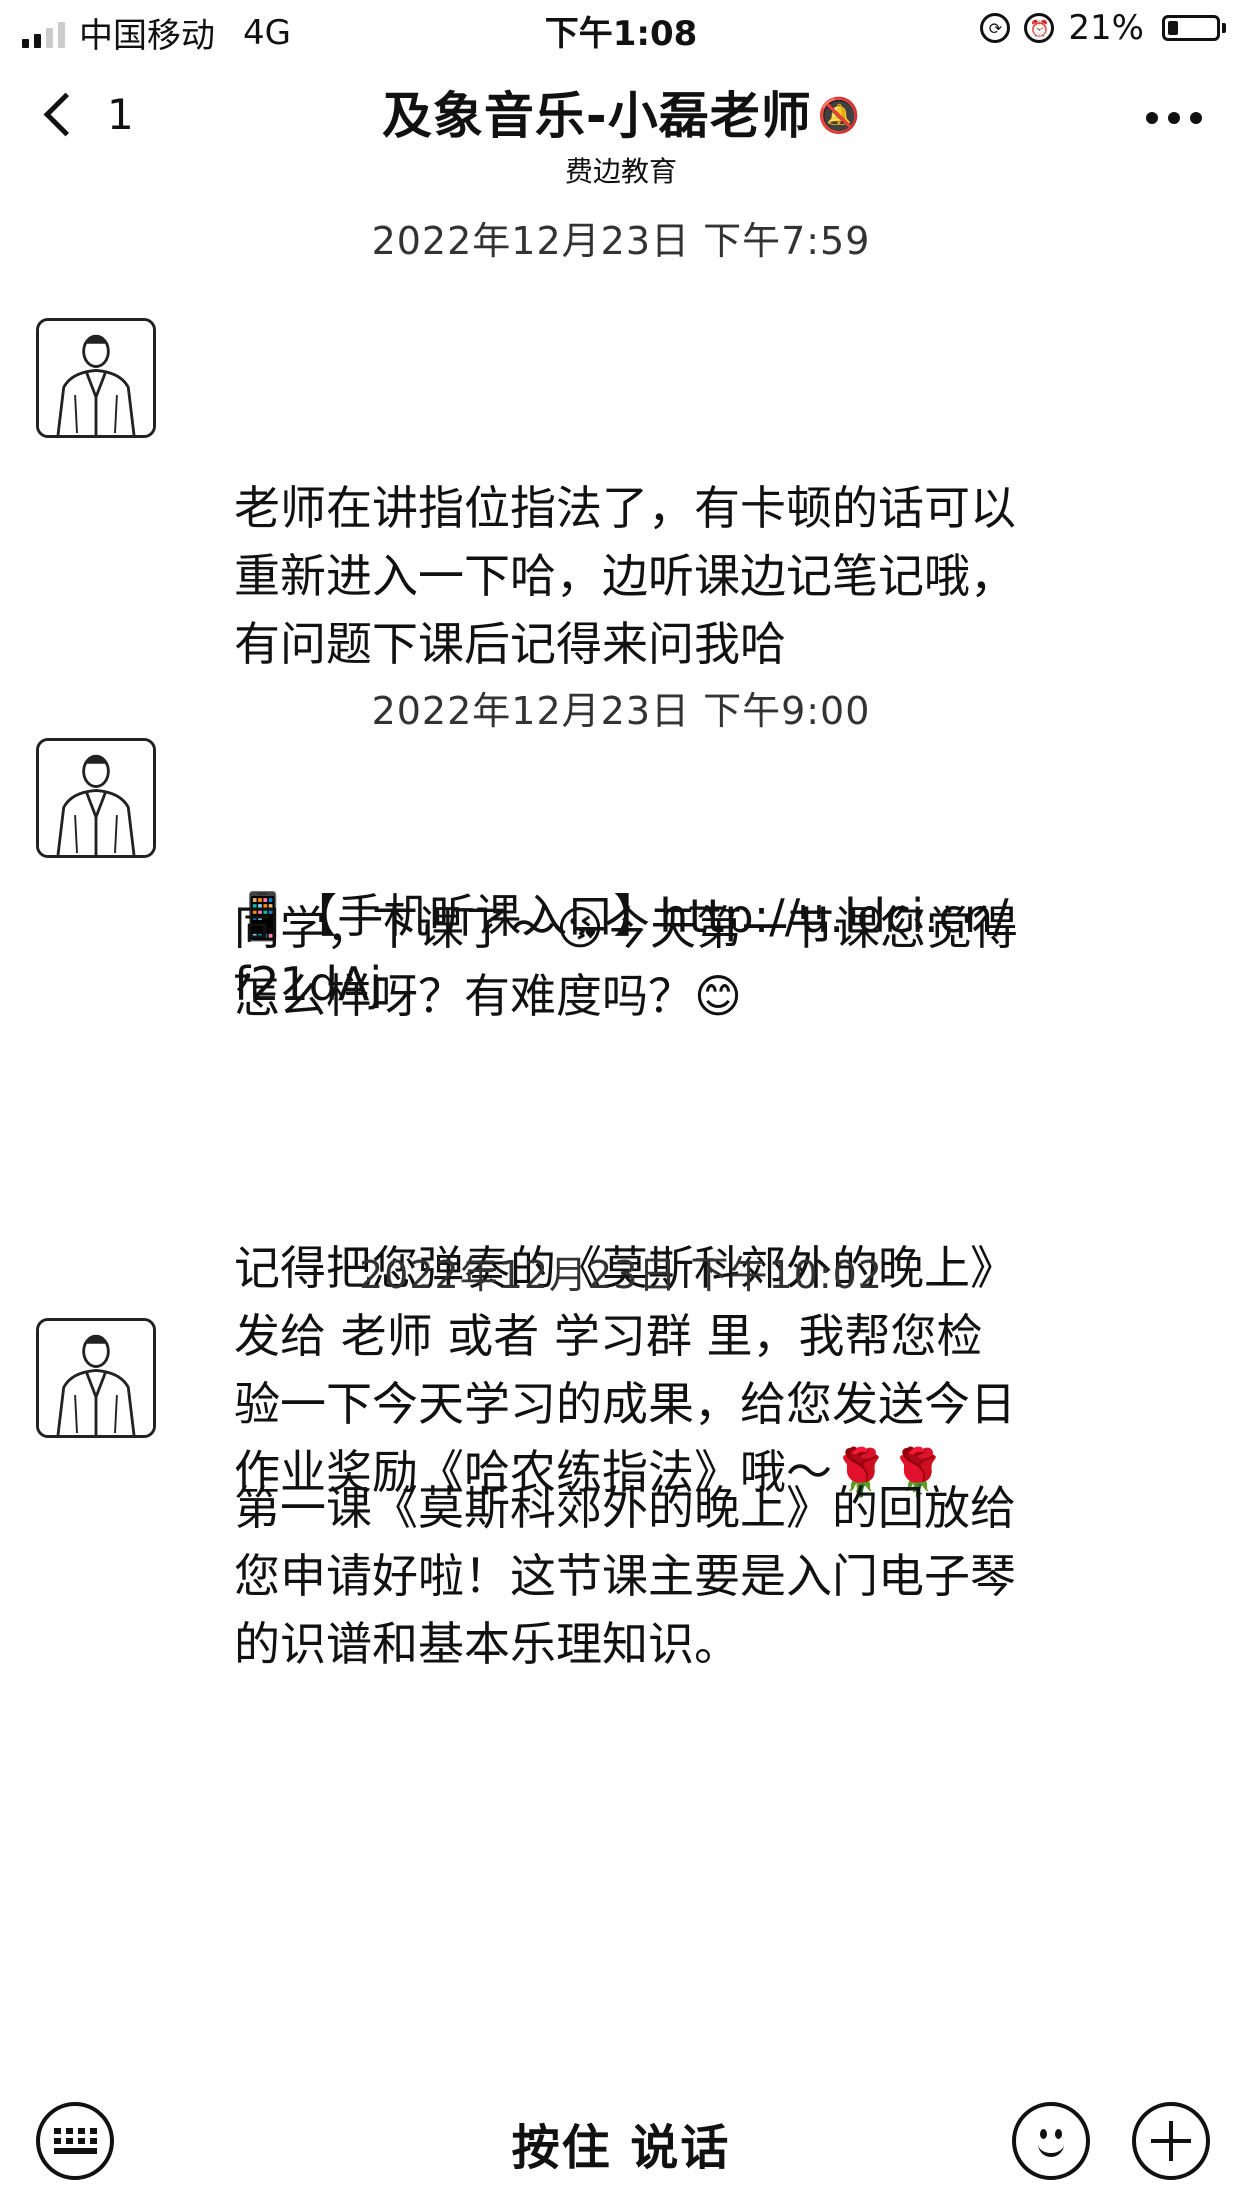 Image resolution: width=1242 pixels, height=2208 pixels. Describe the element at coordinates (626, 962) in the screenshot. I see `message-paragraph: 同学，下课了～😘今天第一节课您觉得怎么样呀？有难度吗？😊` at that location.